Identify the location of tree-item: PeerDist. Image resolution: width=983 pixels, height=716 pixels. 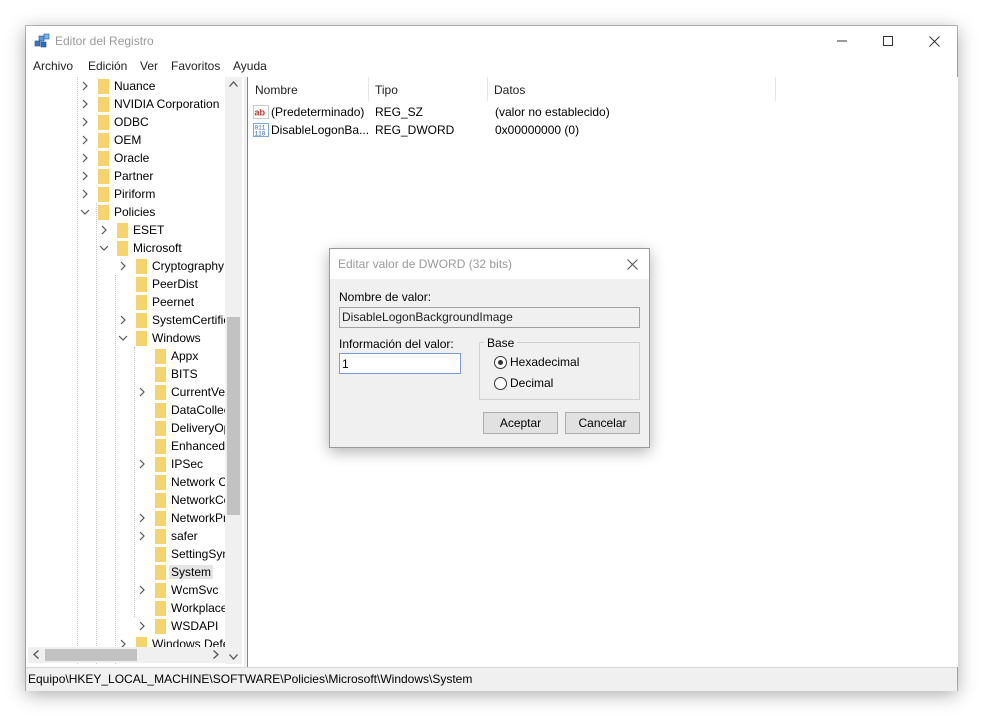
(126, 284).